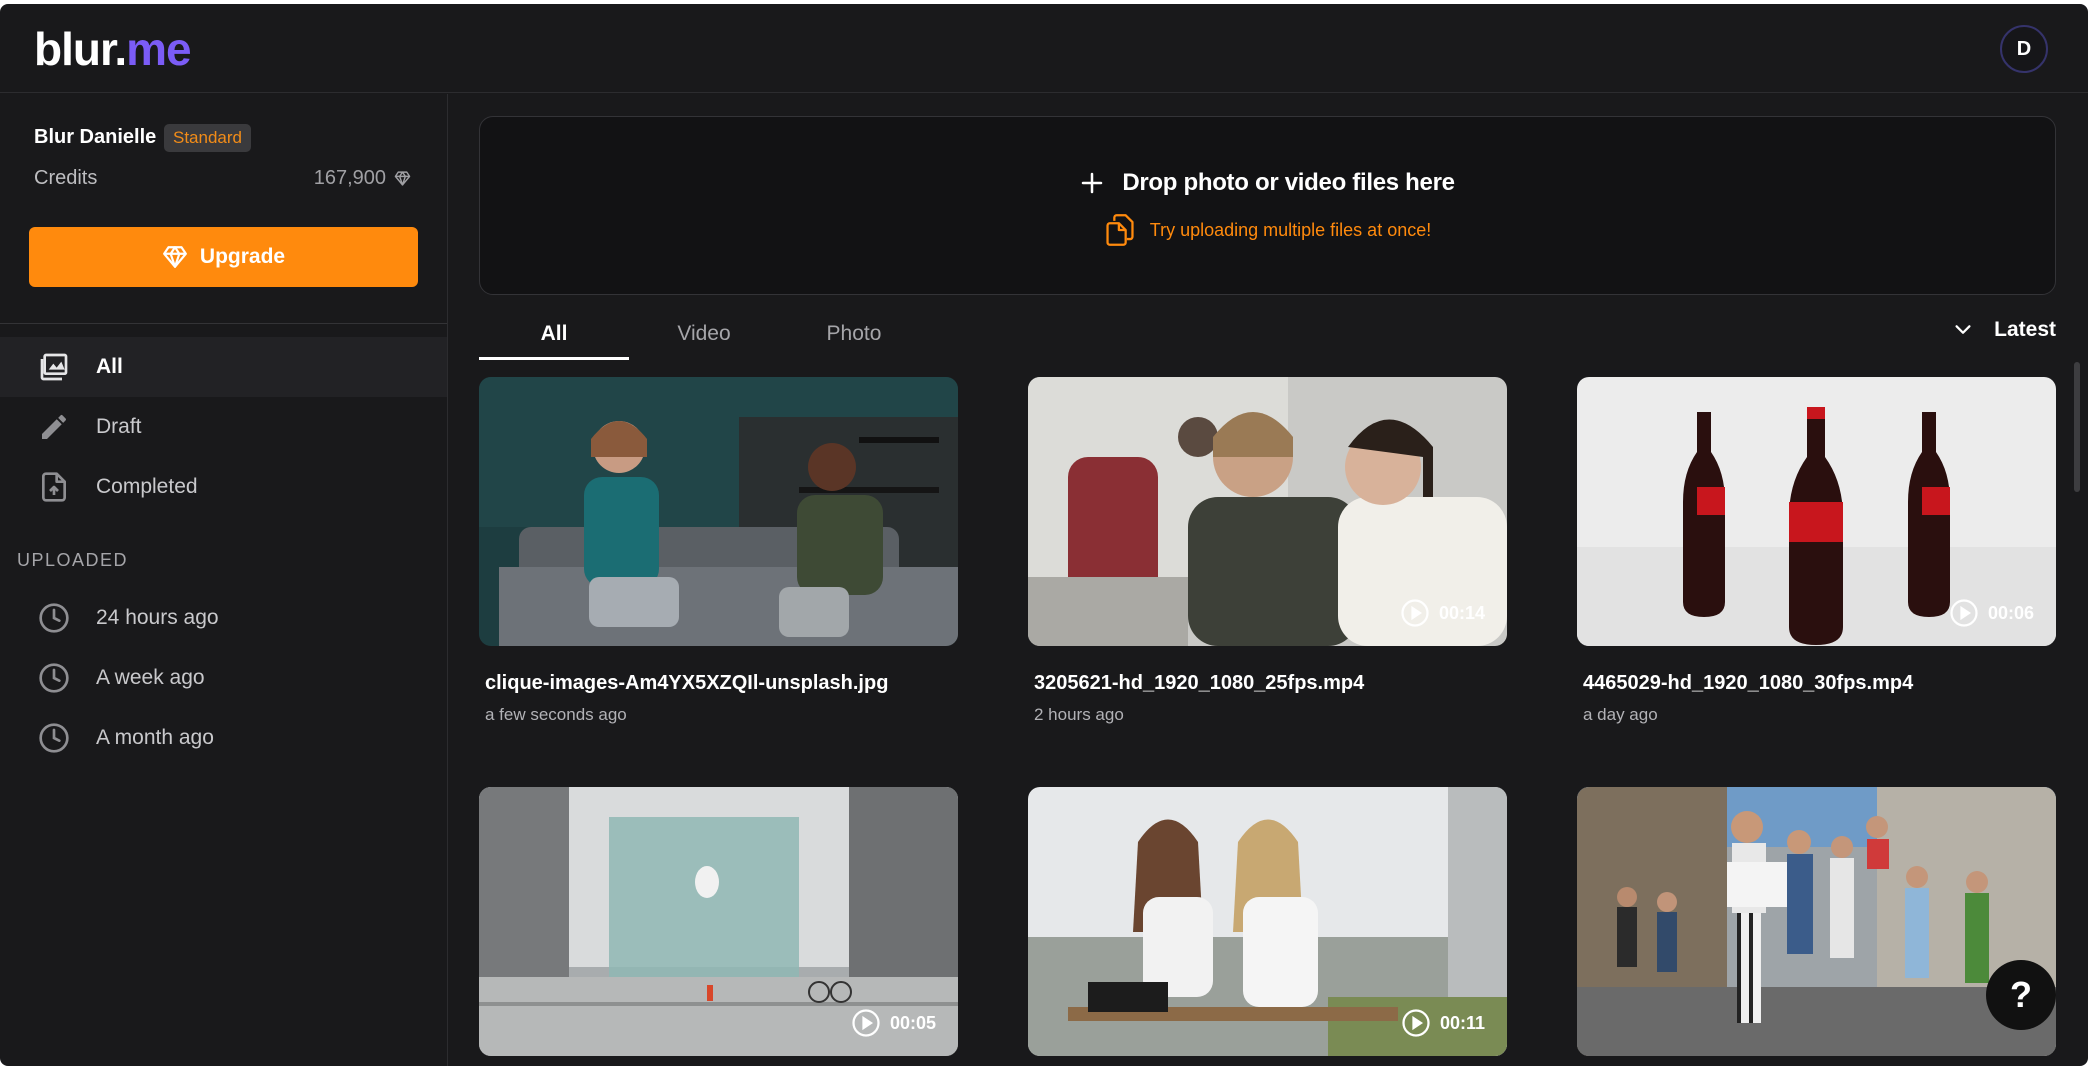 This screenshot has width=2088, height=1066. I want to click on sort-dropdown: Latest, so click(2004, 330).